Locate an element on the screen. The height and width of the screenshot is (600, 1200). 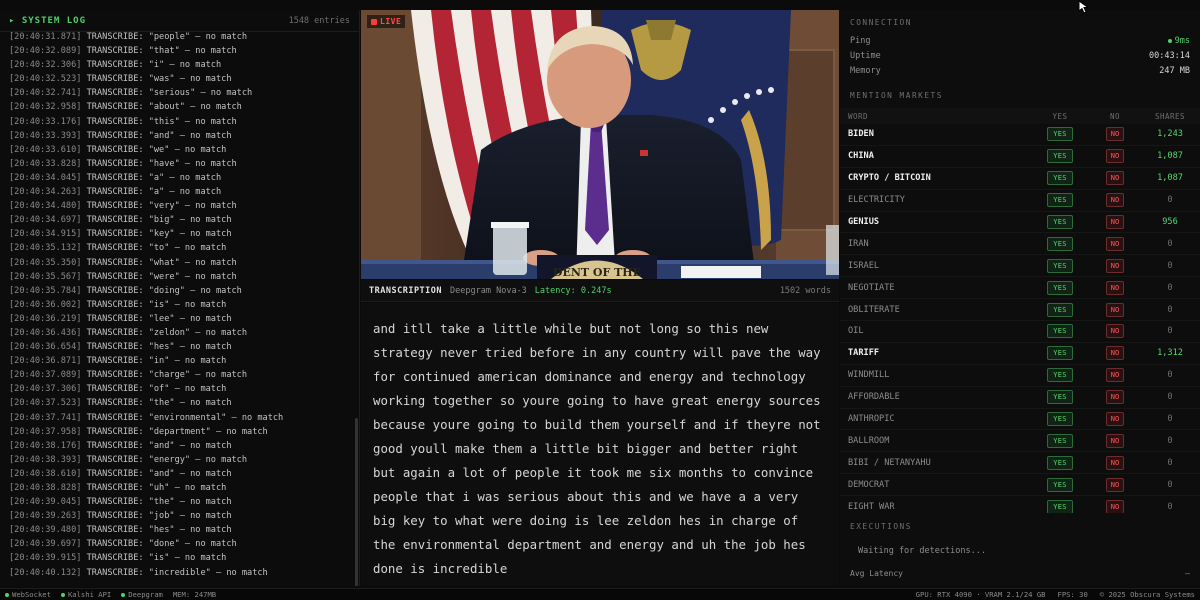
log-message: TRANSCRIBE: "to" — no match is located at coordinates (156, 248).